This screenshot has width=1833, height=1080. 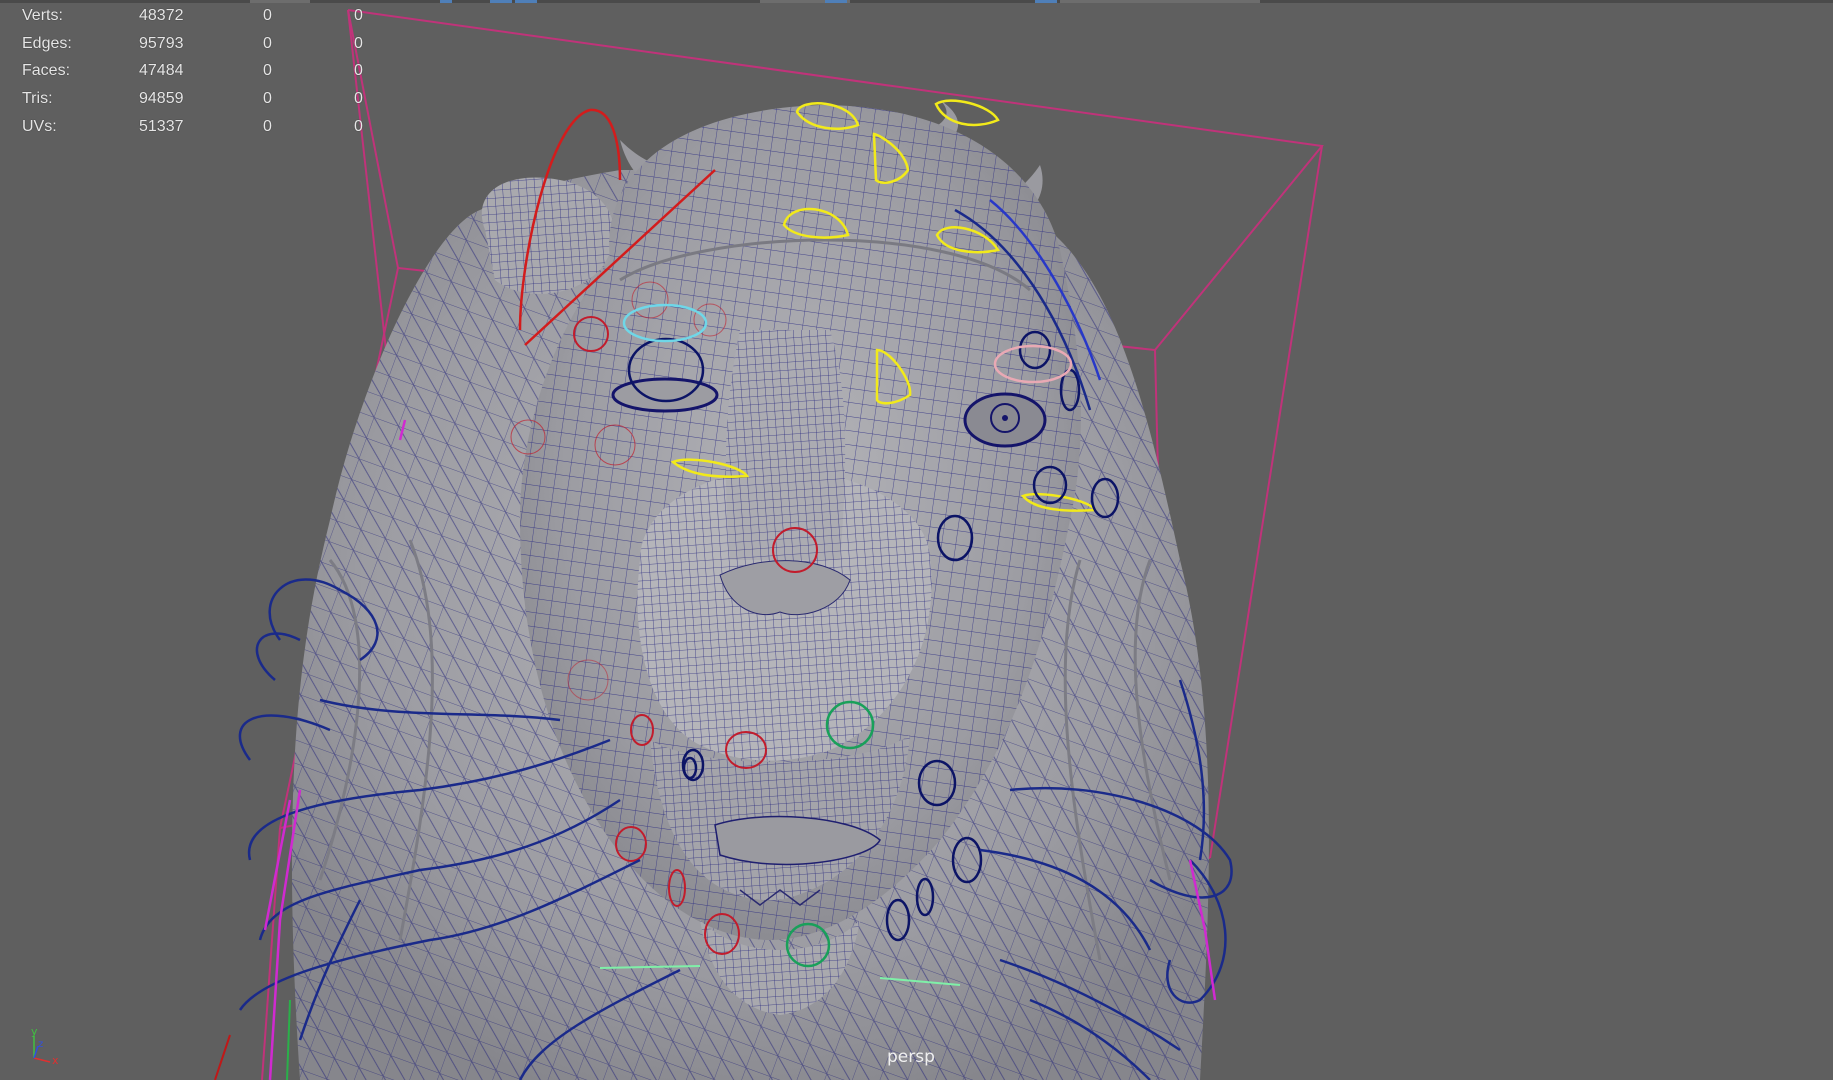 I want to click on axis-y-label: y, so click(x=34, y=1032).